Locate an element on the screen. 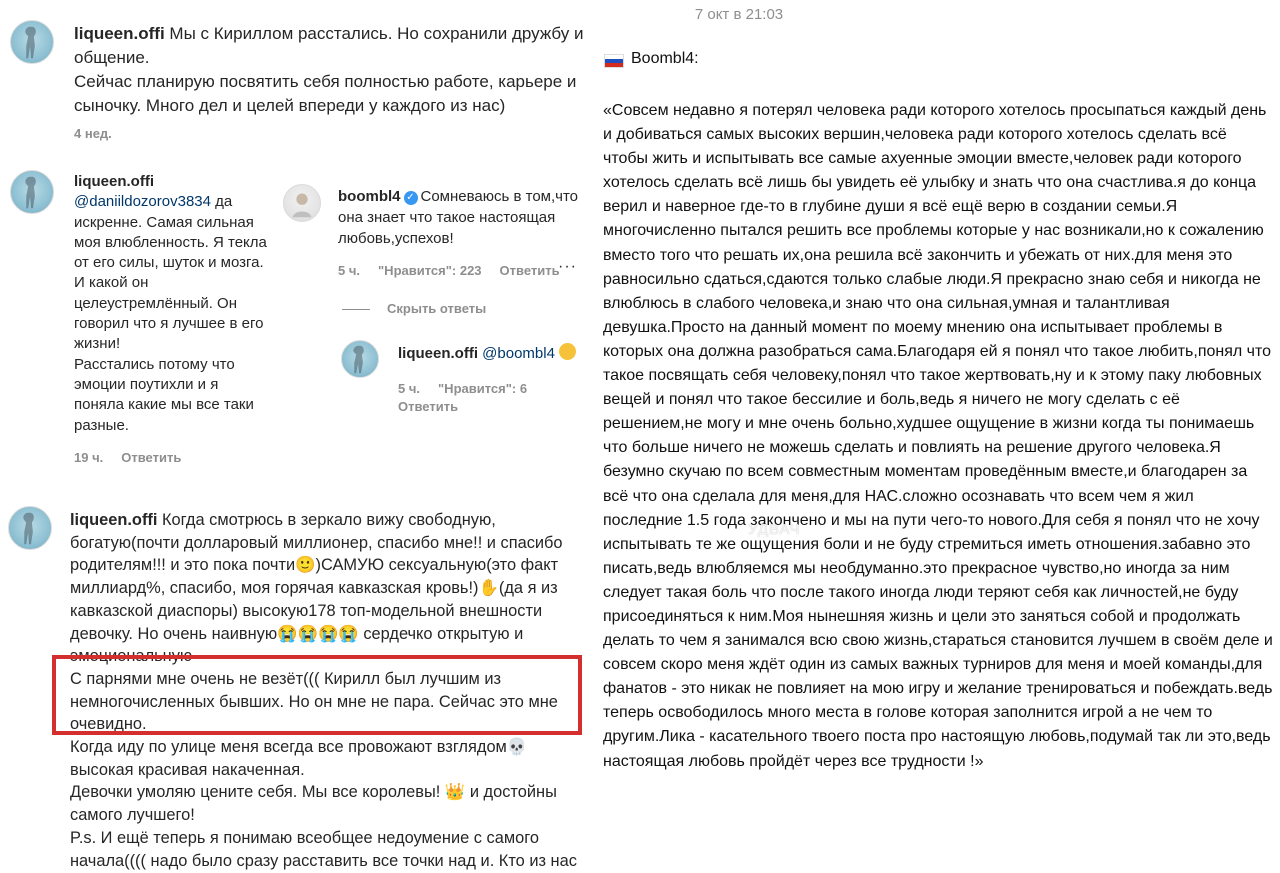  comment-2-username: liqueen.offi is located at coordinates (114, 181).